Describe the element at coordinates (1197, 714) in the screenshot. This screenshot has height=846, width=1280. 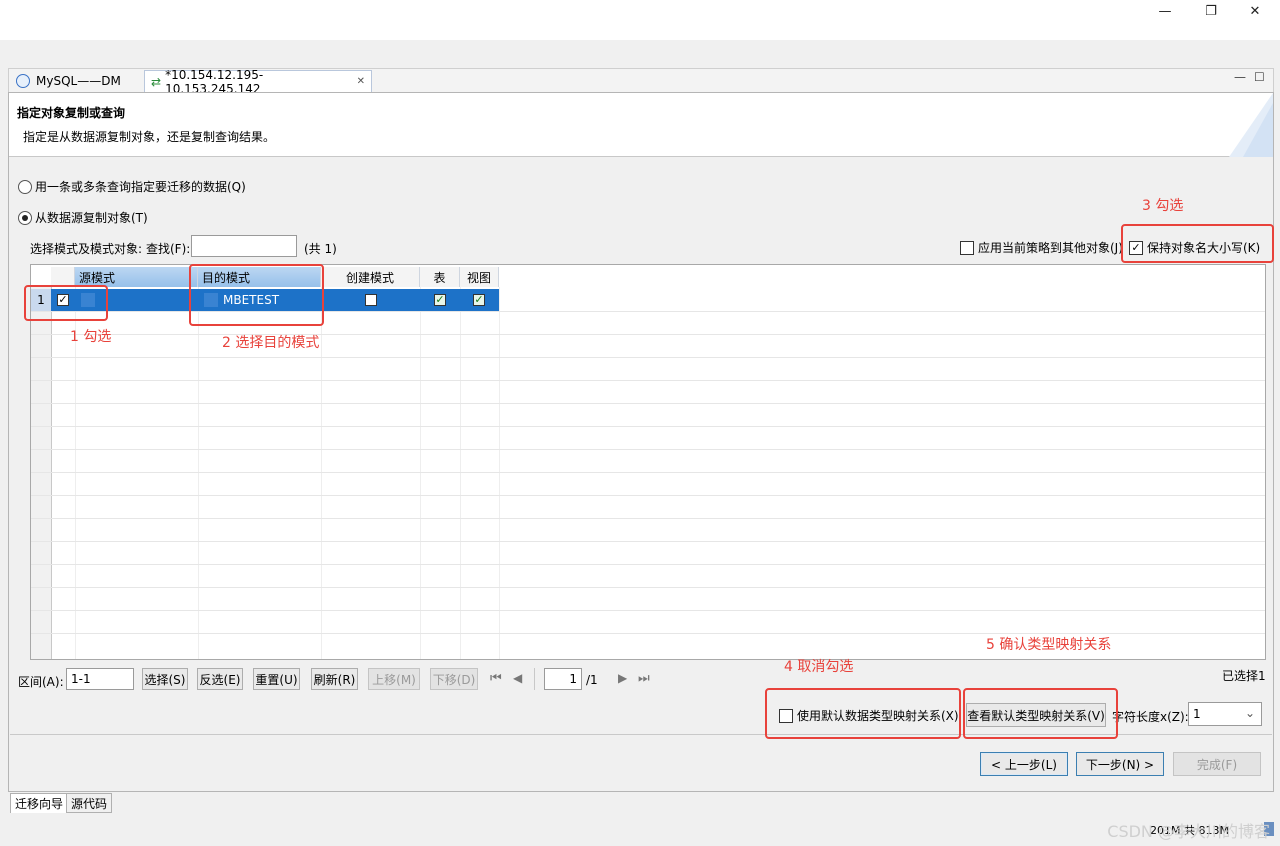
I see `char-length-value: 1` at that location.